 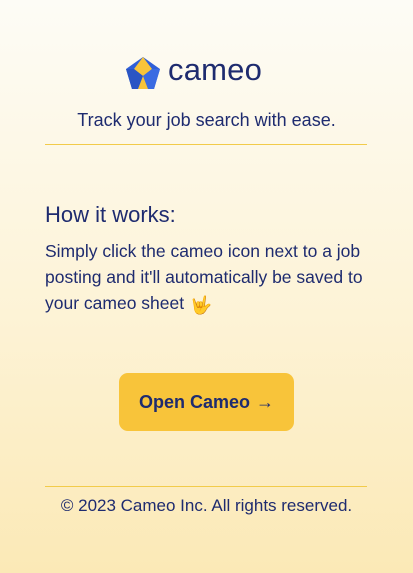 I want to click on rock-on-hand-icon: 🤟, so click(x=201, y=305).